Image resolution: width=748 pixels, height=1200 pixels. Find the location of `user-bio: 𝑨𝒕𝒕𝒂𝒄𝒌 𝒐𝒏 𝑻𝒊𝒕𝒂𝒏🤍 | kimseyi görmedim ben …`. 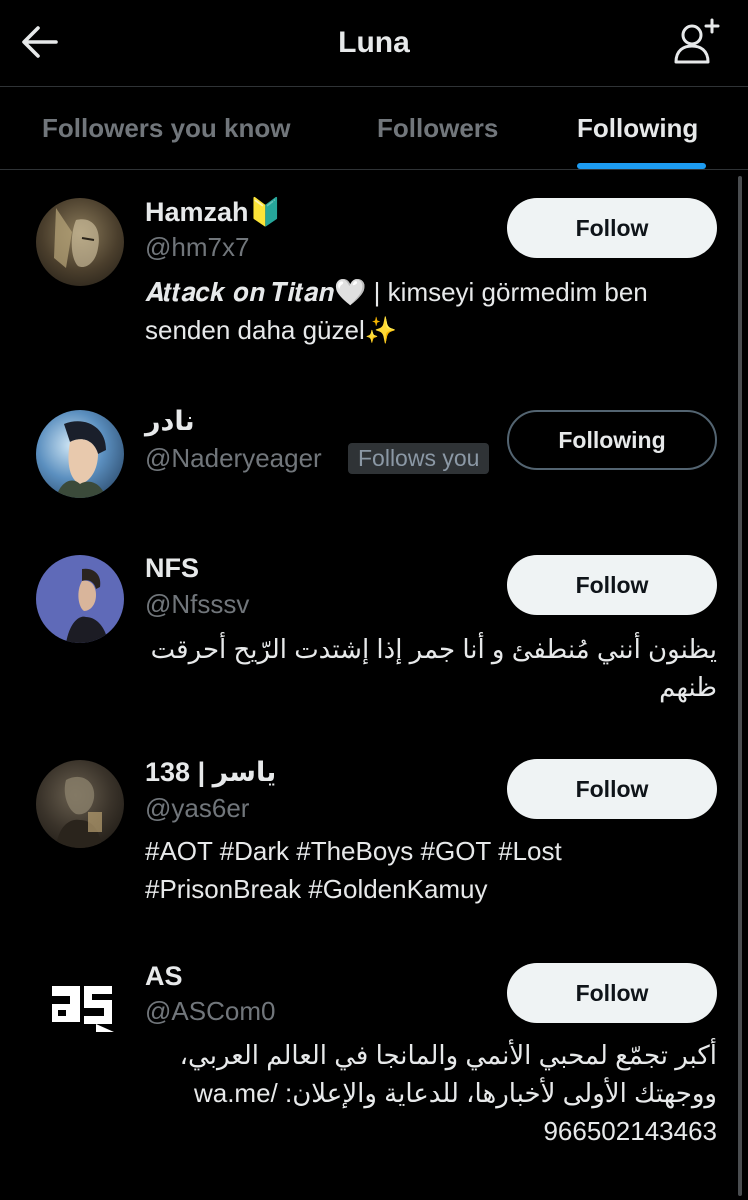

user-bio: 𝑨𝒕𝒕𝒂𝒄𝒌 𝒐𝒏 𝑻𝒊𝒕𝒂𝒏🤍 | kimseyi görmedim ben … is located at coordinates (396, 311).